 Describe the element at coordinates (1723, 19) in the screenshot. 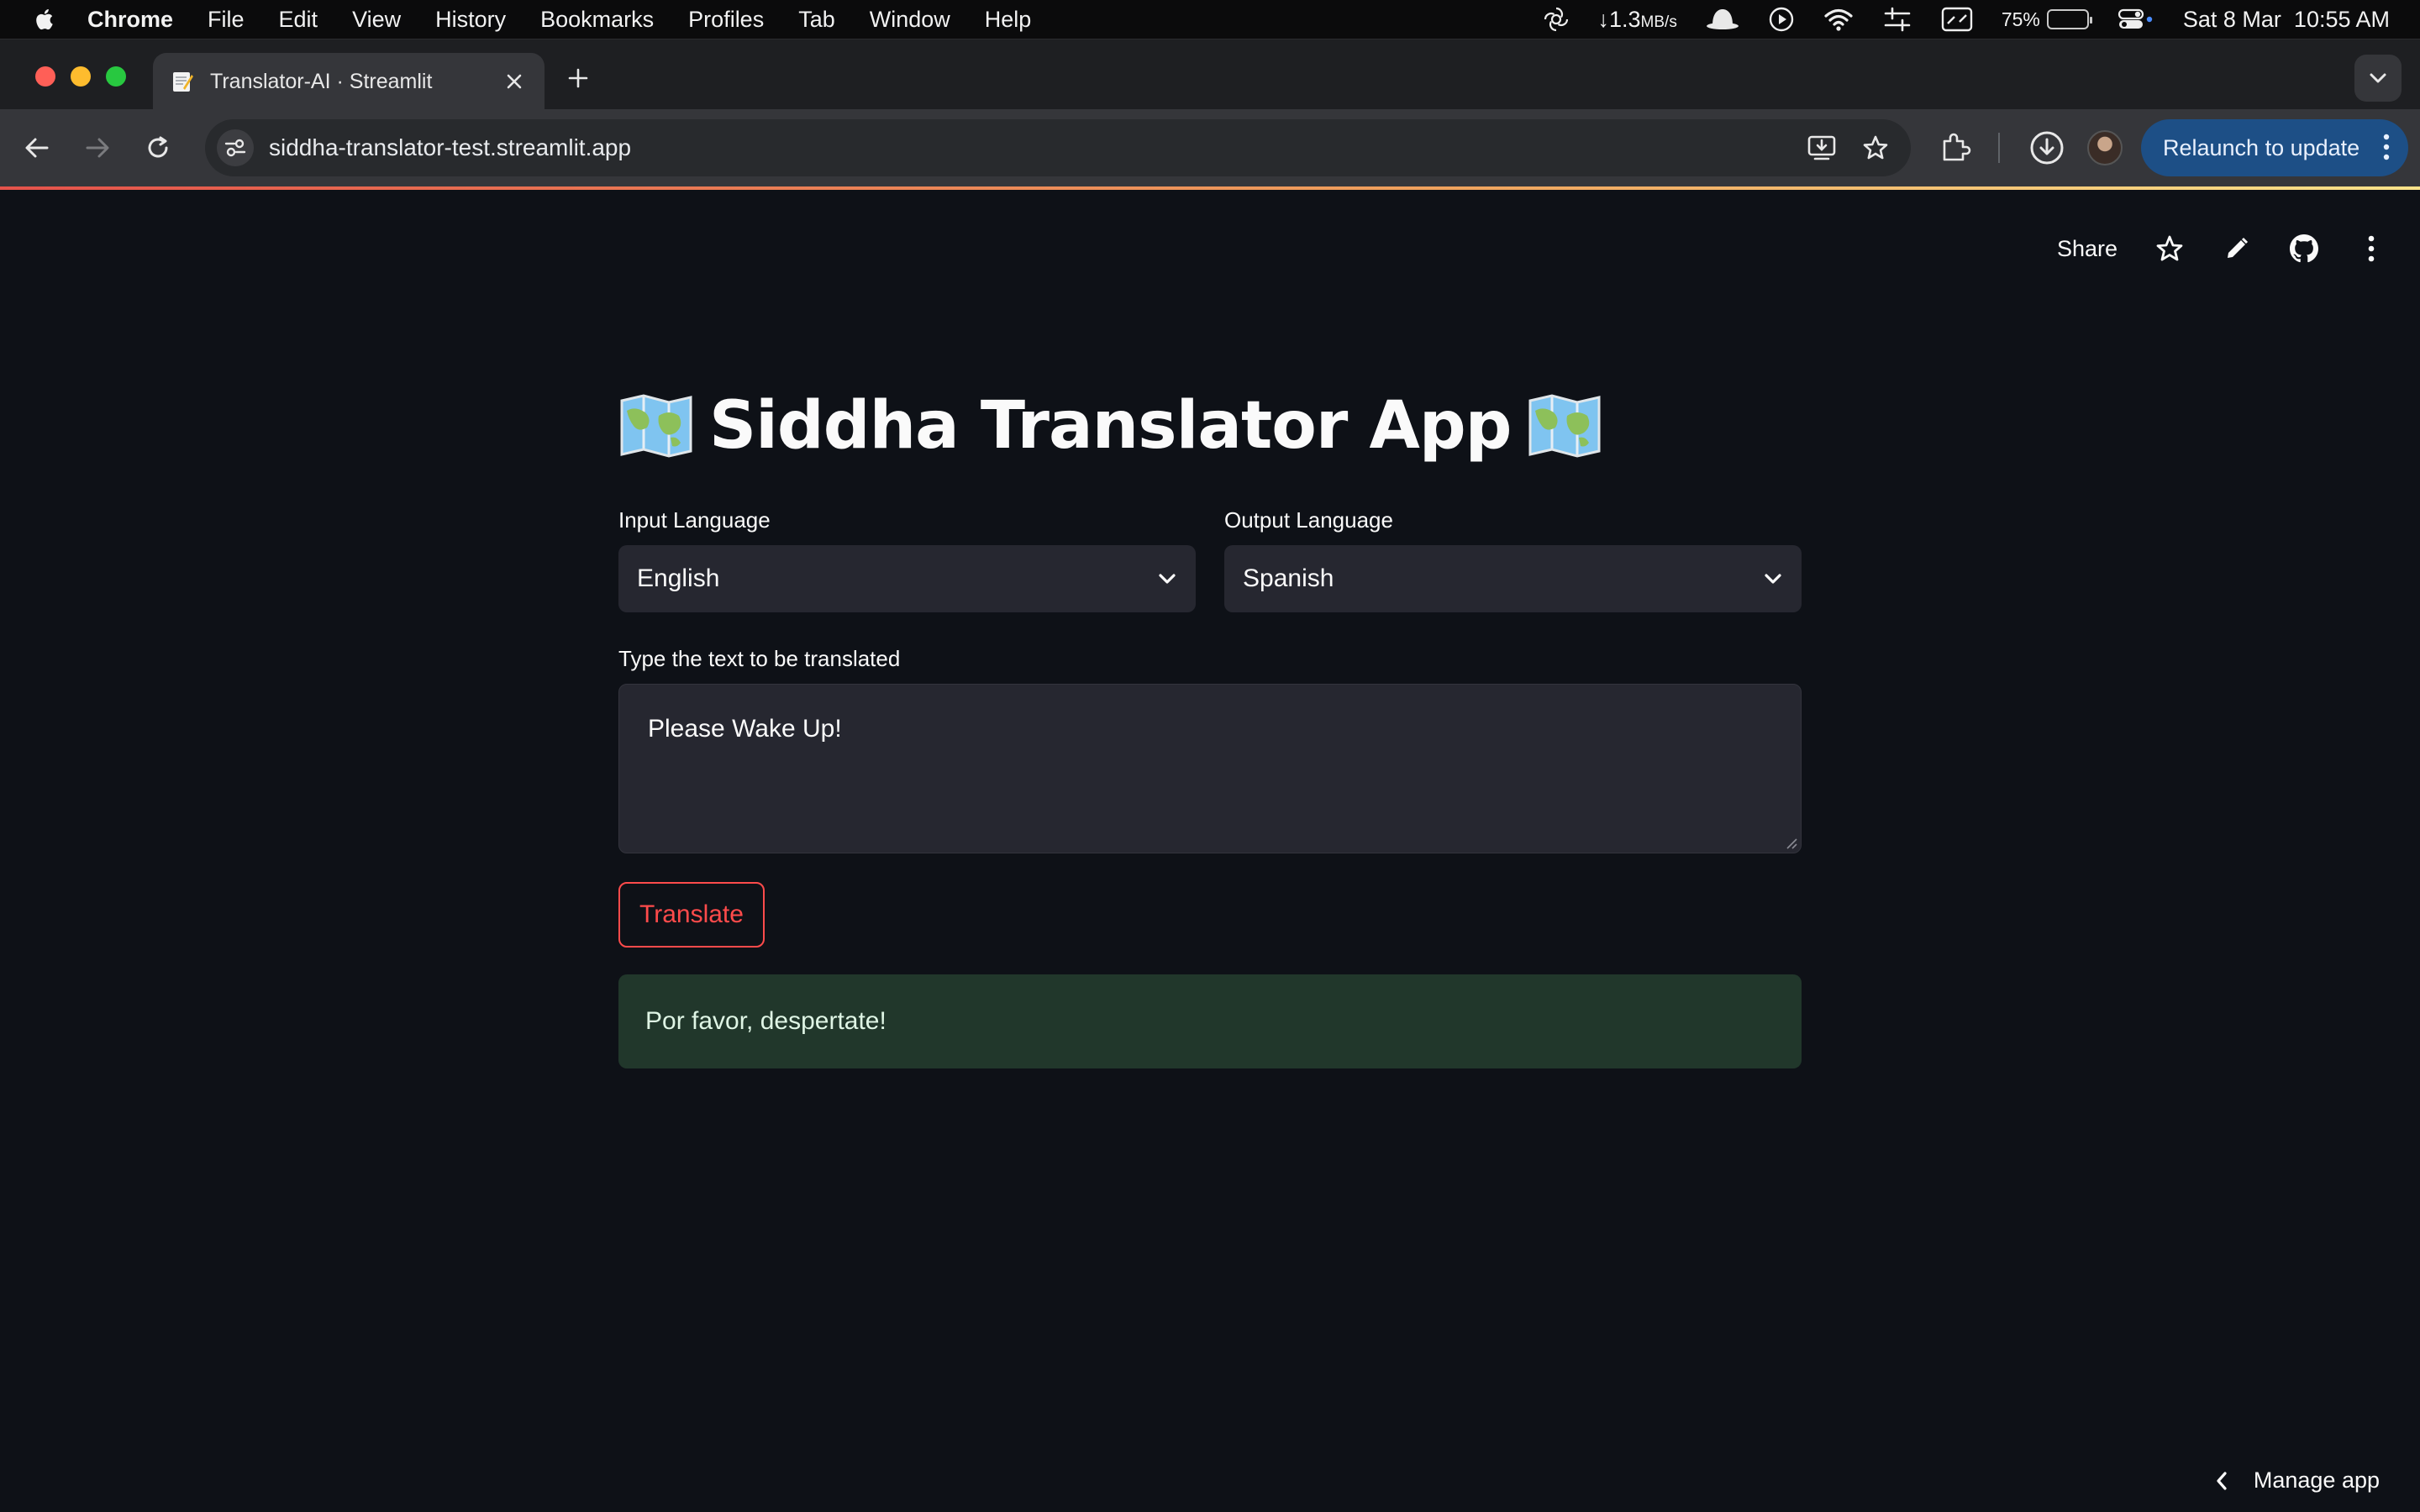

I see `hat-icon` at that location.